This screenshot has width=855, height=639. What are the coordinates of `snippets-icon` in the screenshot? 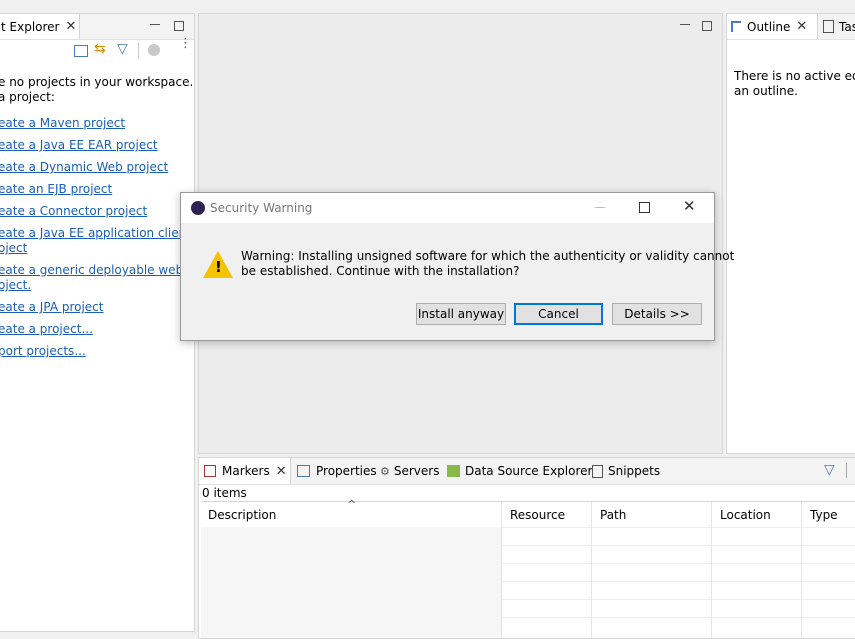 It's located at (597, 471).